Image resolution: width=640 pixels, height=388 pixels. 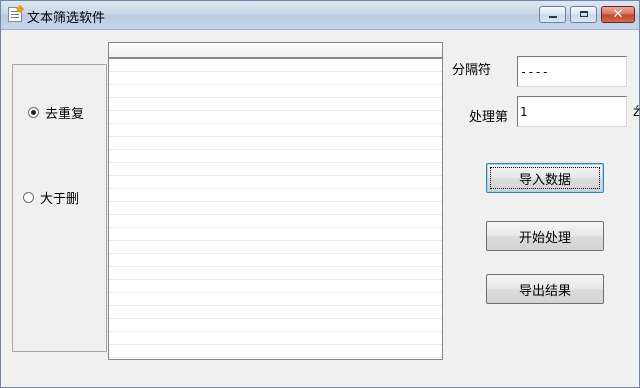 What do you see at coordinates (59, 208) in the screenshot?
I see `mode-groupbox: 去重复 大于删` at bounding box center [59, 208].